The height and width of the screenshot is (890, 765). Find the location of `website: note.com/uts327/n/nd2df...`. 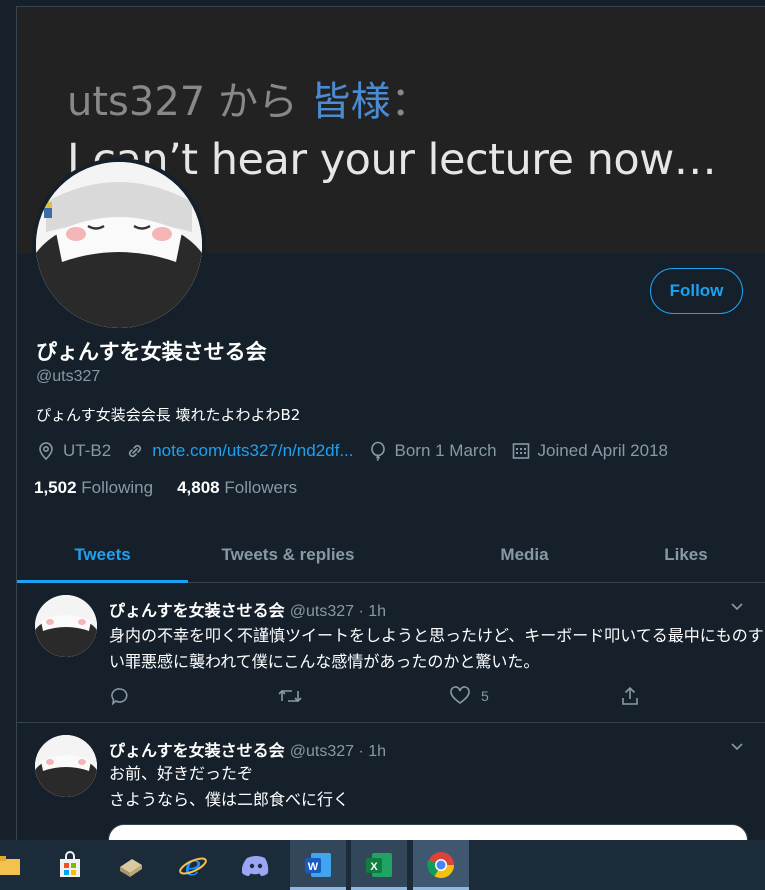

website: note.com/uts327/n/nd2df... is located at coordinates (239, 451).